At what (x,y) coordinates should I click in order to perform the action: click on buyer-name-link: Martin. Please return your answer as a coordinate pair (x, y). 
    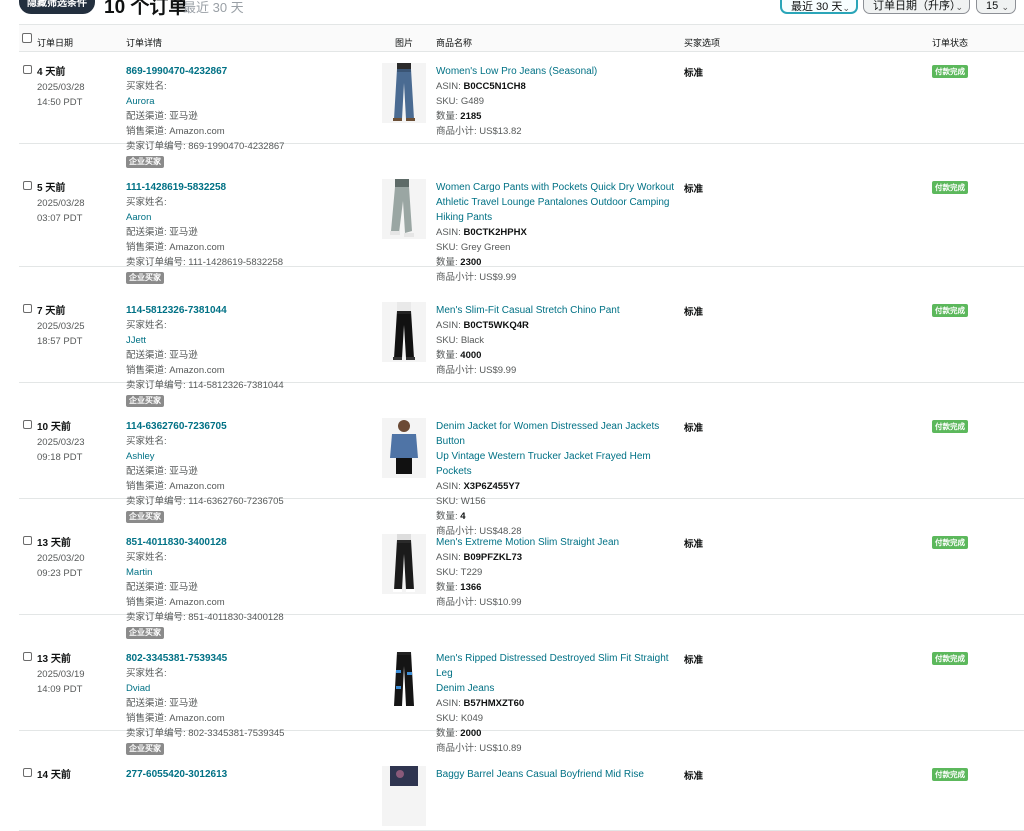
    Looking at the image, I should click on (139, 572).